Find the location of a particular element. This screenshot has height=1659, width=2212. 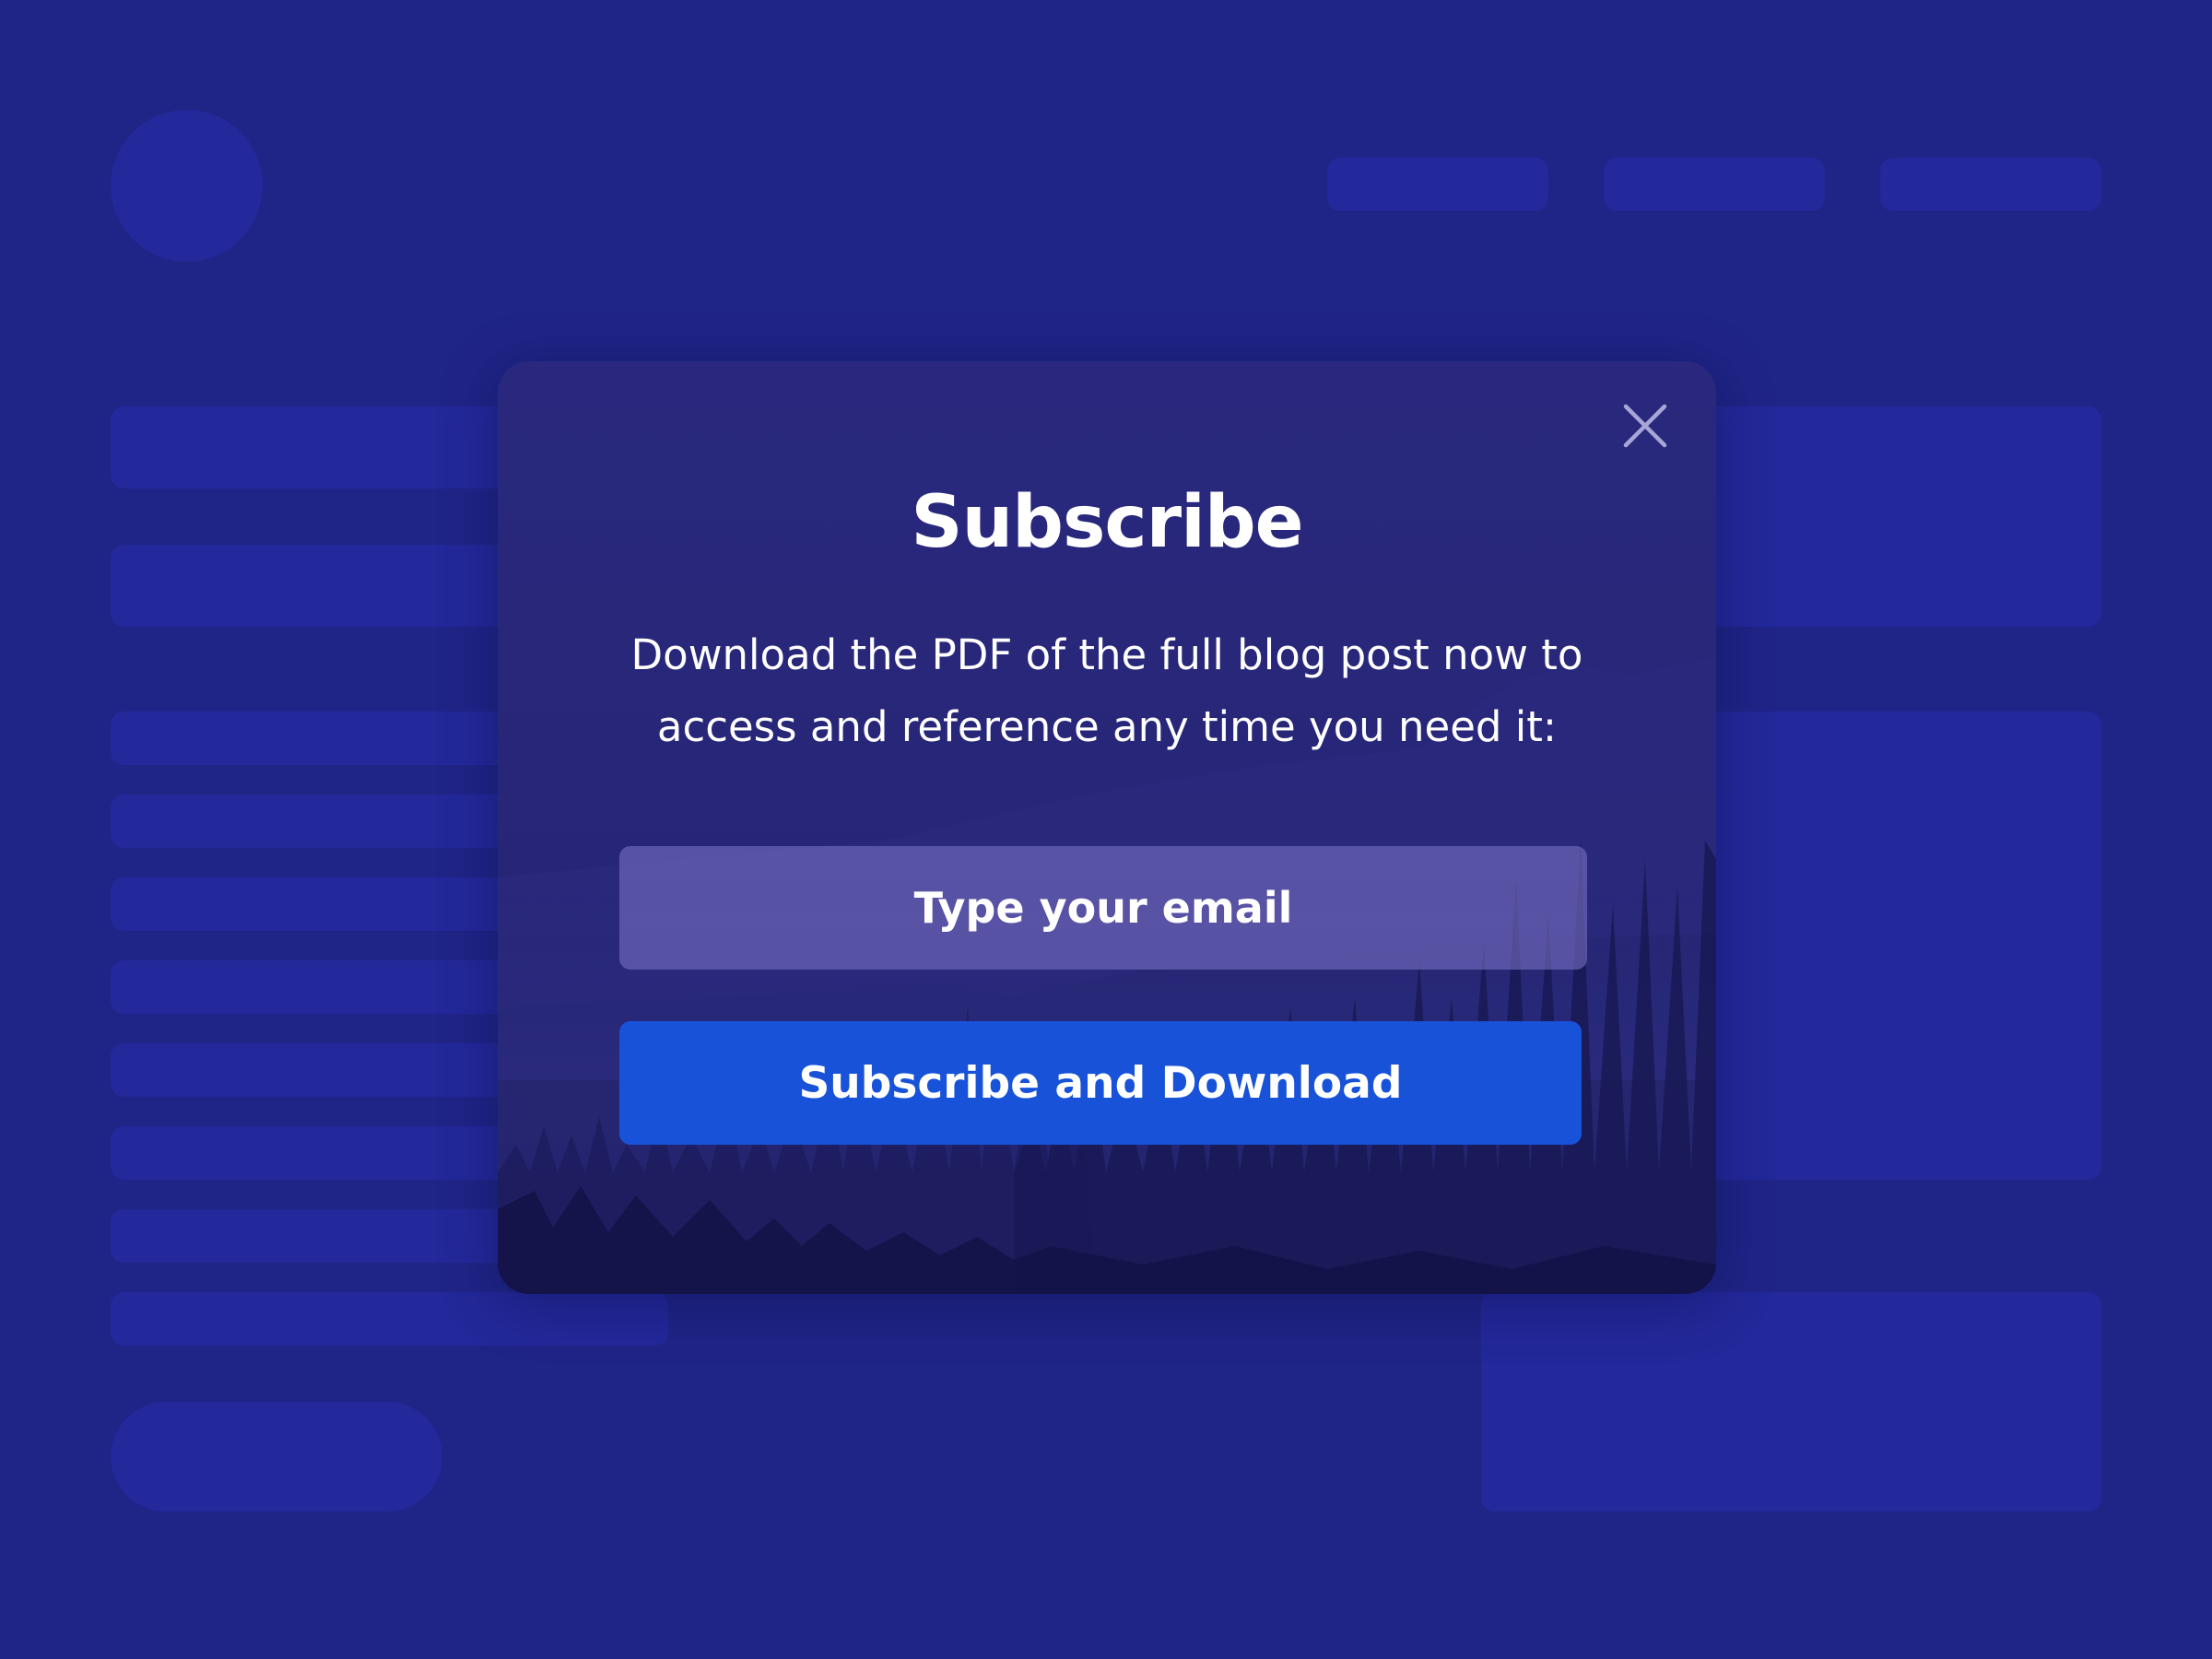

background-text-line-placeholder is located at coordinates (389, 1319).